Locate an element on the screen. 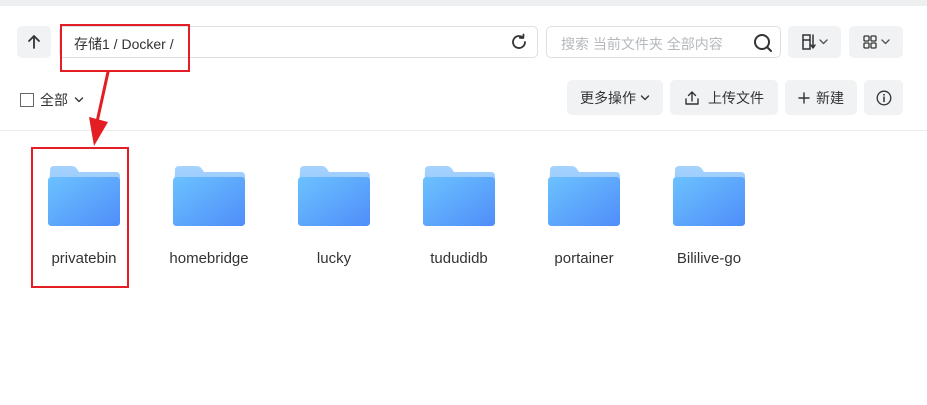  folder-name: Bililive-go is located at coordinates (709, 258).